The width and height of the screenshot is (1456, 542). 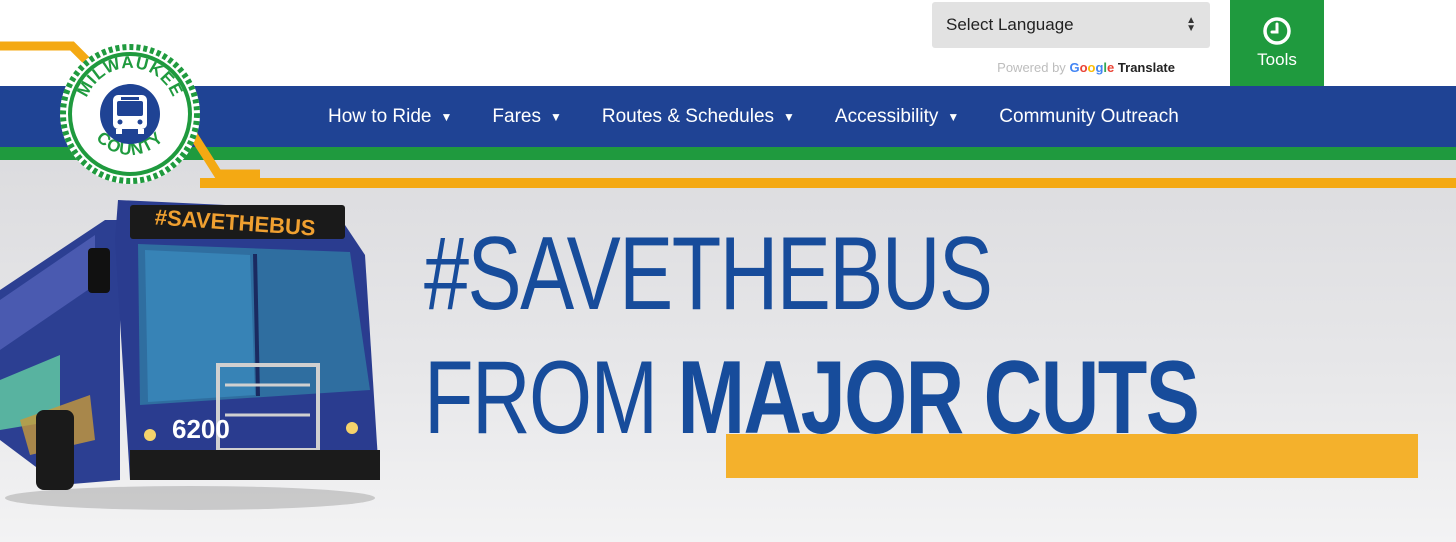 What do you see at coordinates (1092, 67) in the screenshot?
I see `google-logo-text: Google` at bounding box center [1092, 67].